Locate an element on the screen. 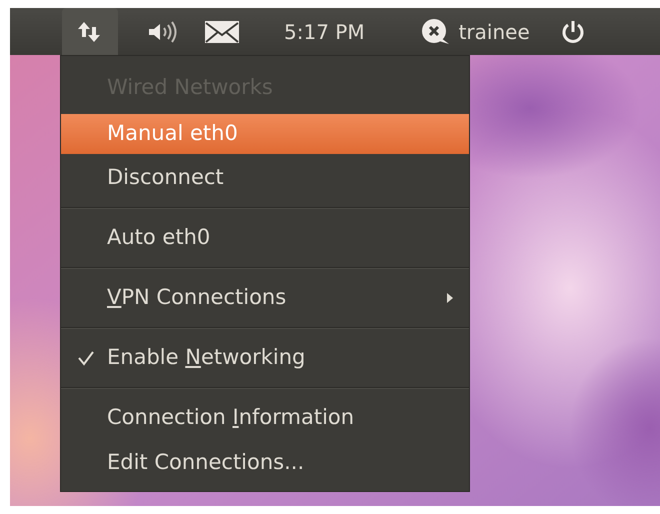  menu-item: Enable Networking is located at coordinates (265, 358).